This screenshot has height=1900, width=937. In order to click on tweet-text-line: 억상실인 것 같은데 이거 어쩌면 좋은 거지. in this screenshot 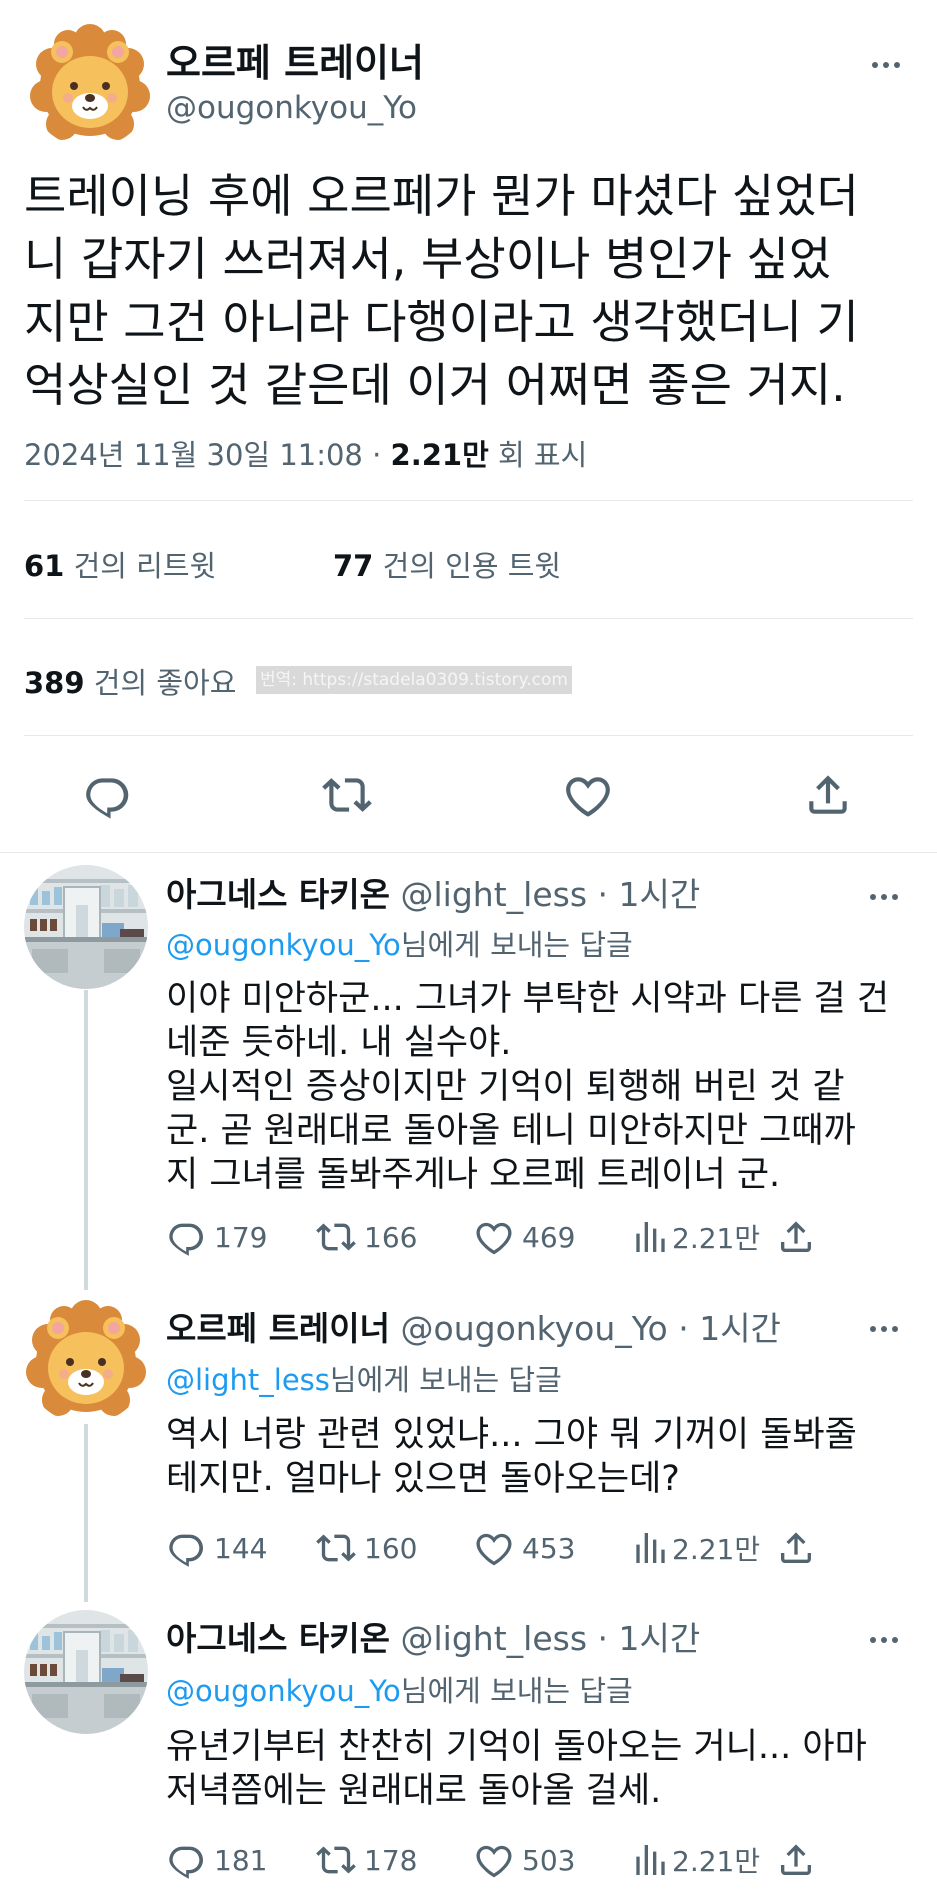, I will do `click(435, 385)`.